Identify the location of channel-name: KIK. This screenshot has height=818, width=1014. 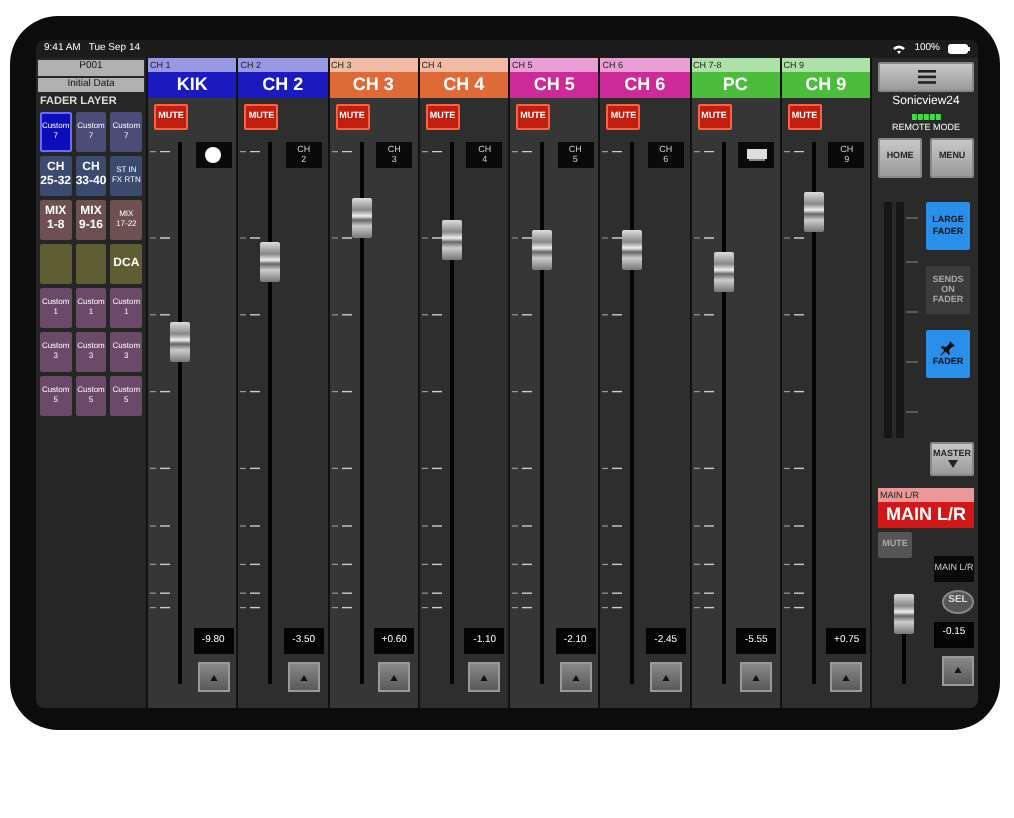
(192, 85).